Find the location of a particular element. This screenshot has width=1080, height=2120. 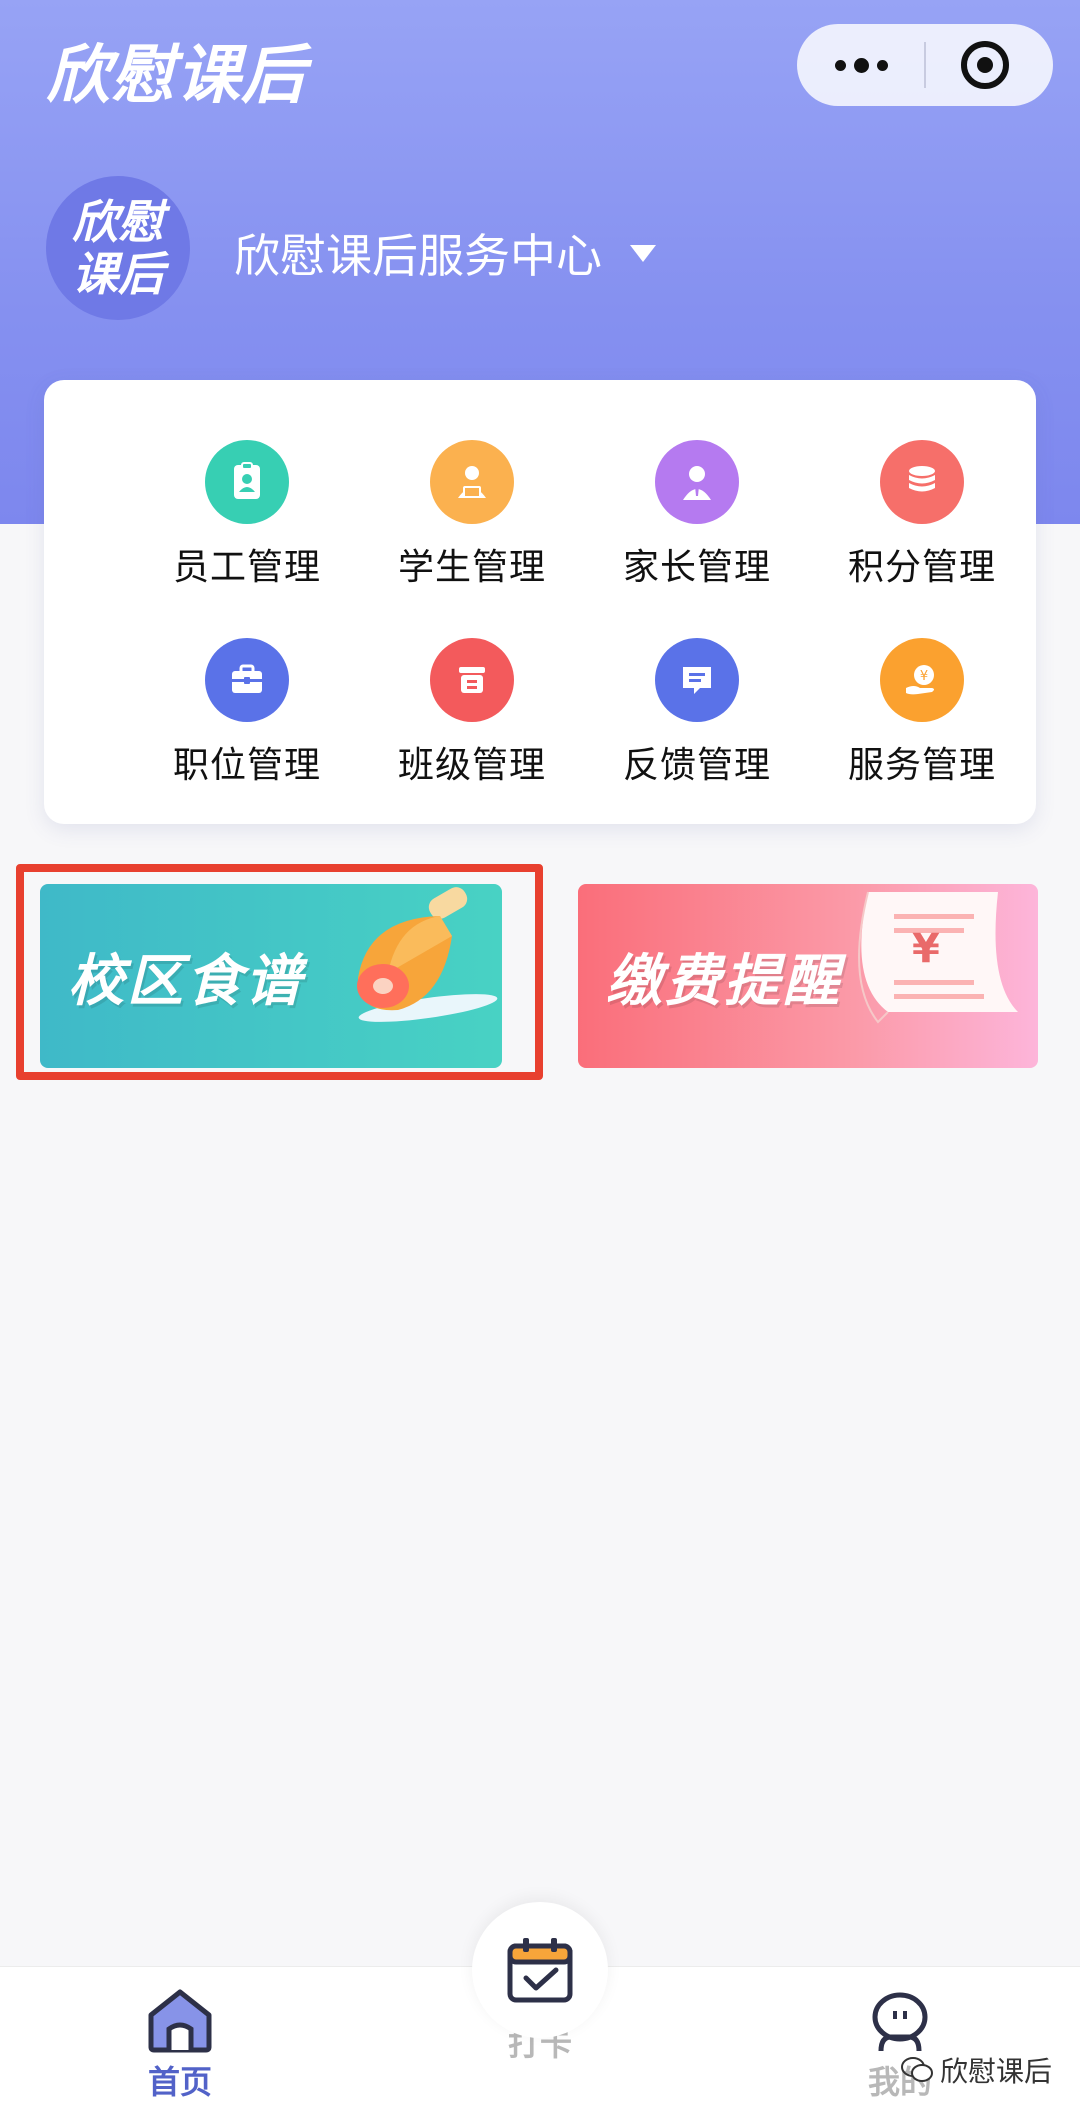

home-icon is located at coordinates (180, 2021).